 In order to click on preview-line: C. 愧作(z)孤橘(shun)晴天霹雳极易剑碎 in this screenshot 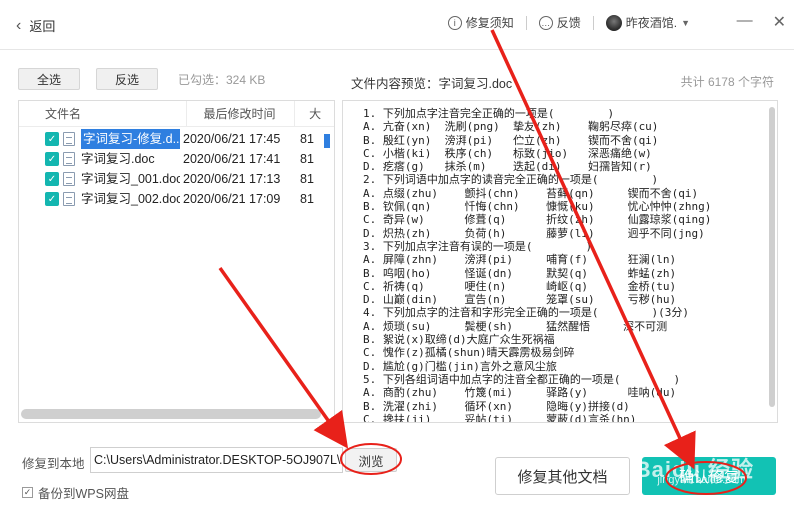, I will do `click(469, 353)`.